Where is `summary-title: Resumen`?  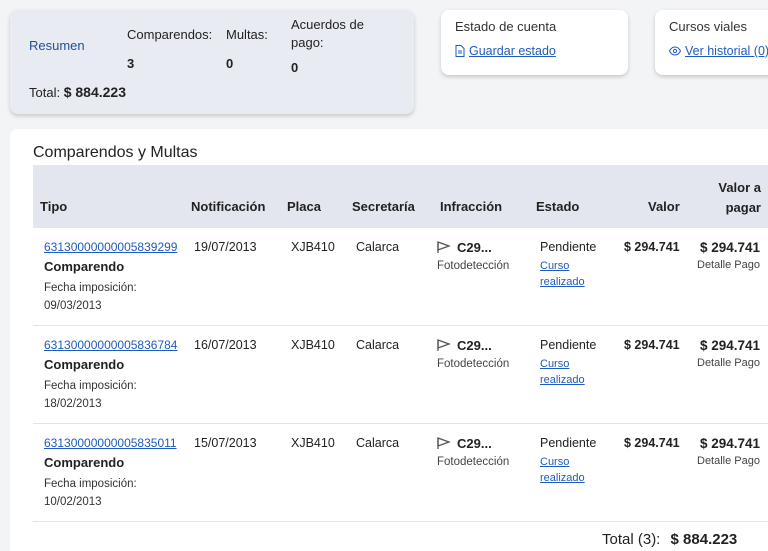 summary-title: Resumen is located at coordinates (57, 45).